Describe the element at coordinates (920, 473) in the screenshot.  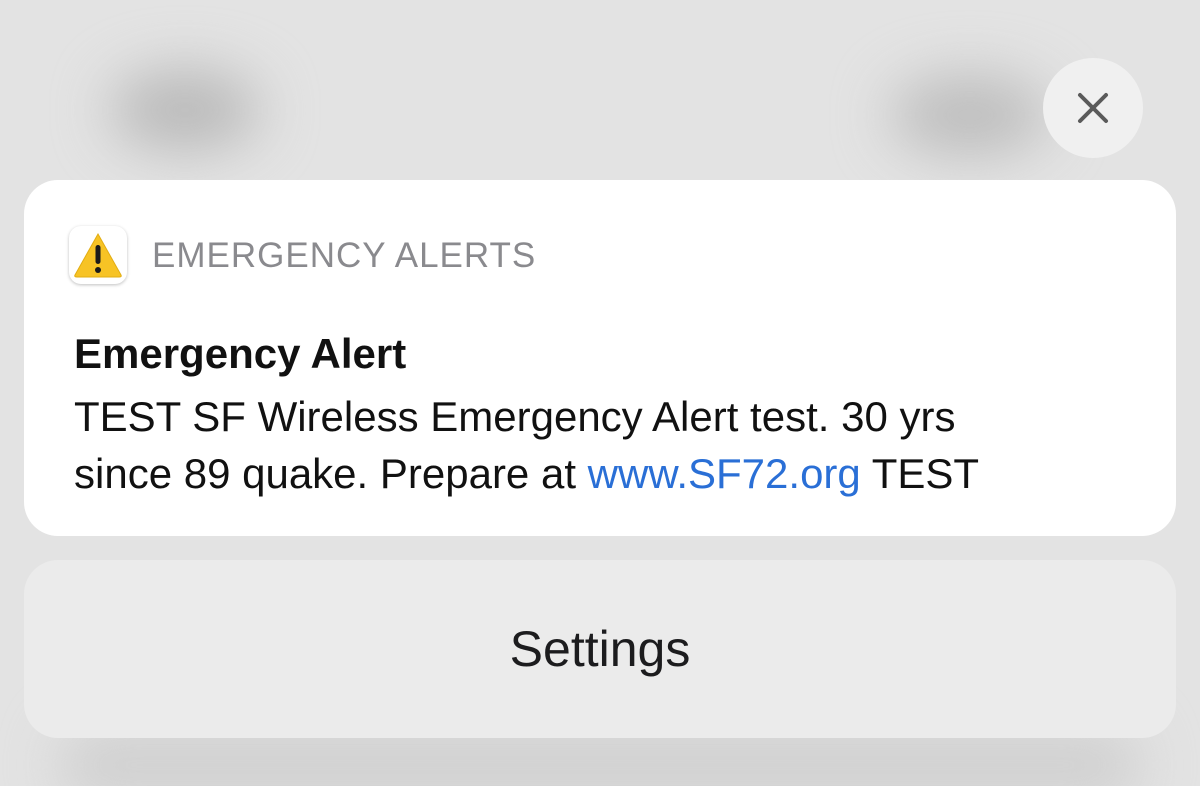
I see `alert-message-text: TEST` at that location.